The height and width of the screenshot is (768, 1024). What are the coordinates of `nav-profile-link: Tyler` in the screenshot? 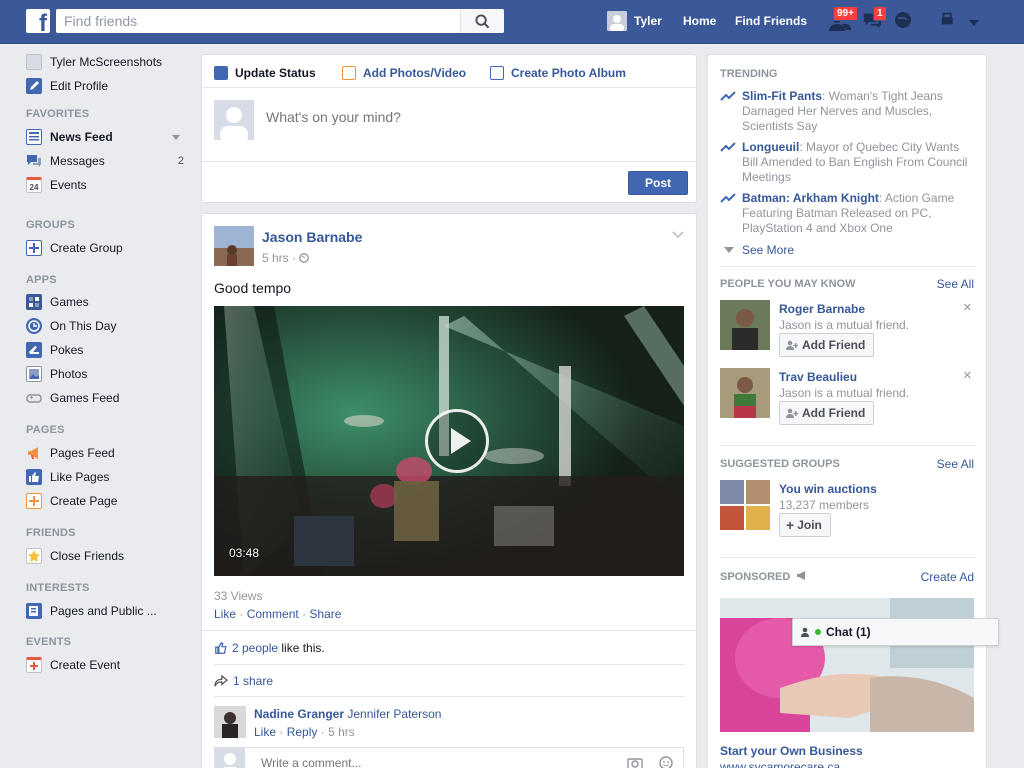 It's located at (648, 21).